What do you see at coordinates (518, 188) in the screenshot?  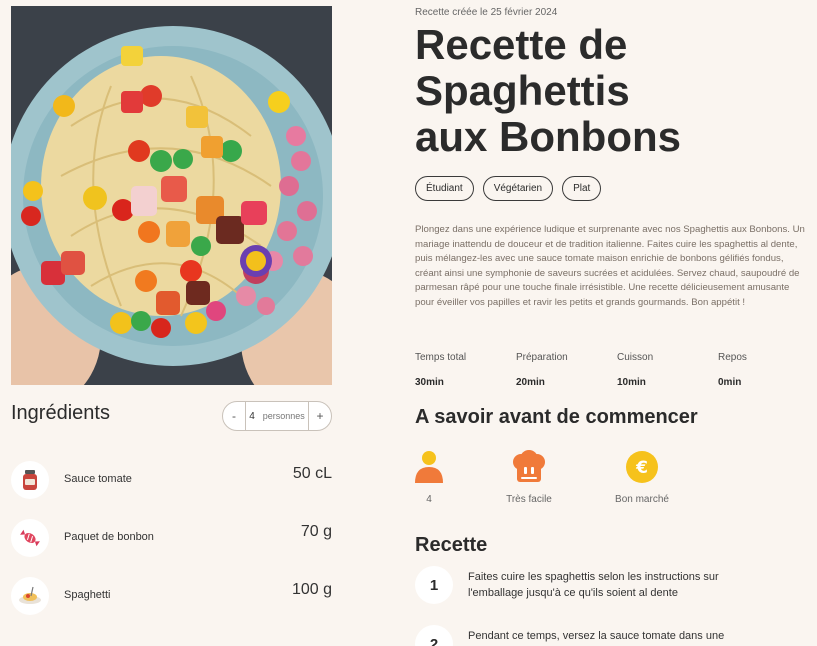 I see `tag-vegetarien: Végétarien` at bounding box center [518, 188].